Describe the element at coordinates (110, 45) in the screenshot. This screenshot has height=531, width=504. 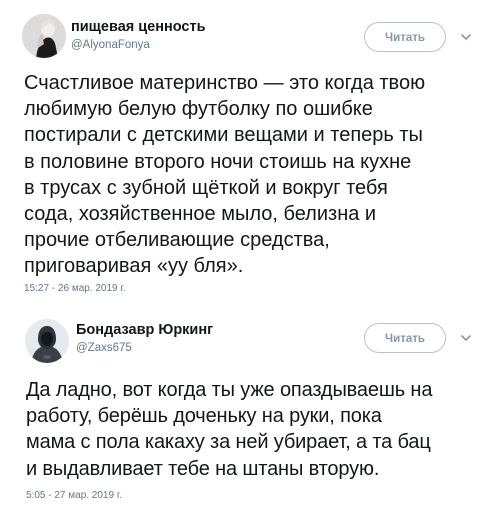
I see `username-handle: @AlyonaFonya` at that location.